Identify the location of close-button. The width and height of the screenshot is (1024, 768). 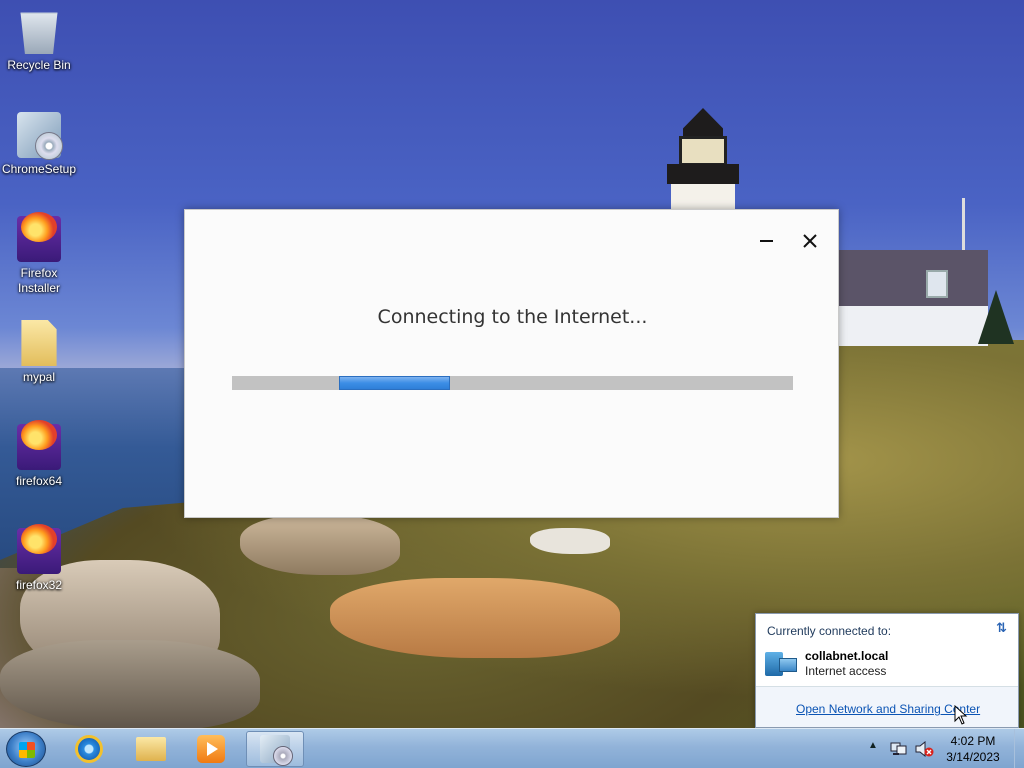
(810, 241).